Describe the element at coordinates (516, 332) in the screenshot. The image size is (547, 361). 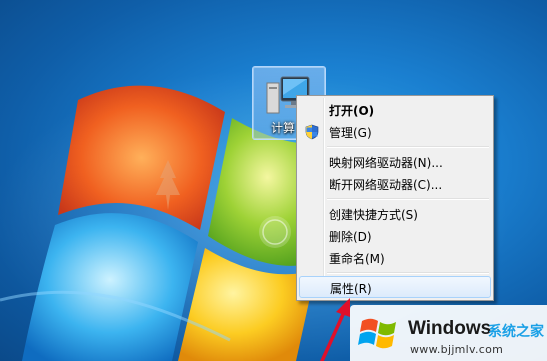
I see `watermark-brand-cn: 系统之家` at that location.